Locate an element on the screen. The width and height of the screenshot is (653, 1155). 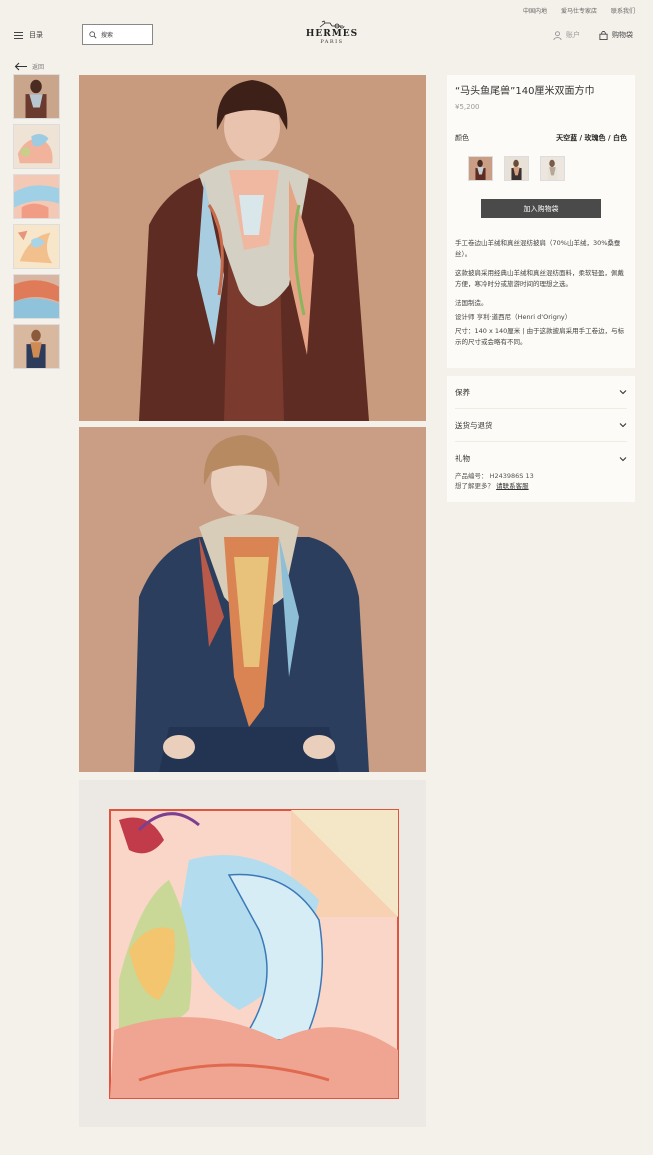
description-paragraph: 设计师 亨利·道西尼（Henri d'Origny） is located at coordinates (513, 317).